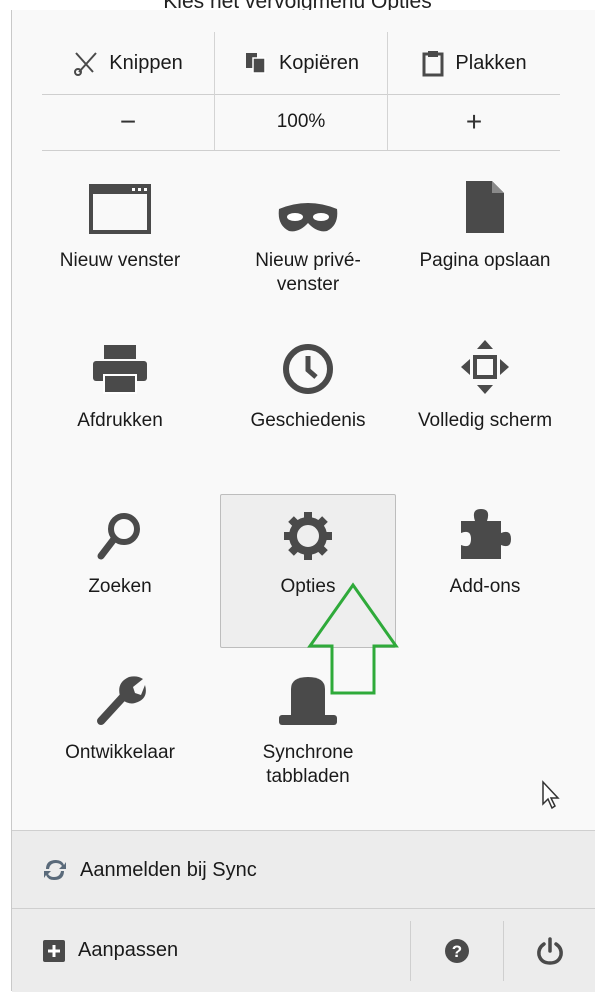 The width and height of the screenshot is (595, 992). What do you see at coordinates (308, 272) in the screenshot?
I see `new-private-window-label: Nieuw privé-venster` at bounding box center [308, 272].